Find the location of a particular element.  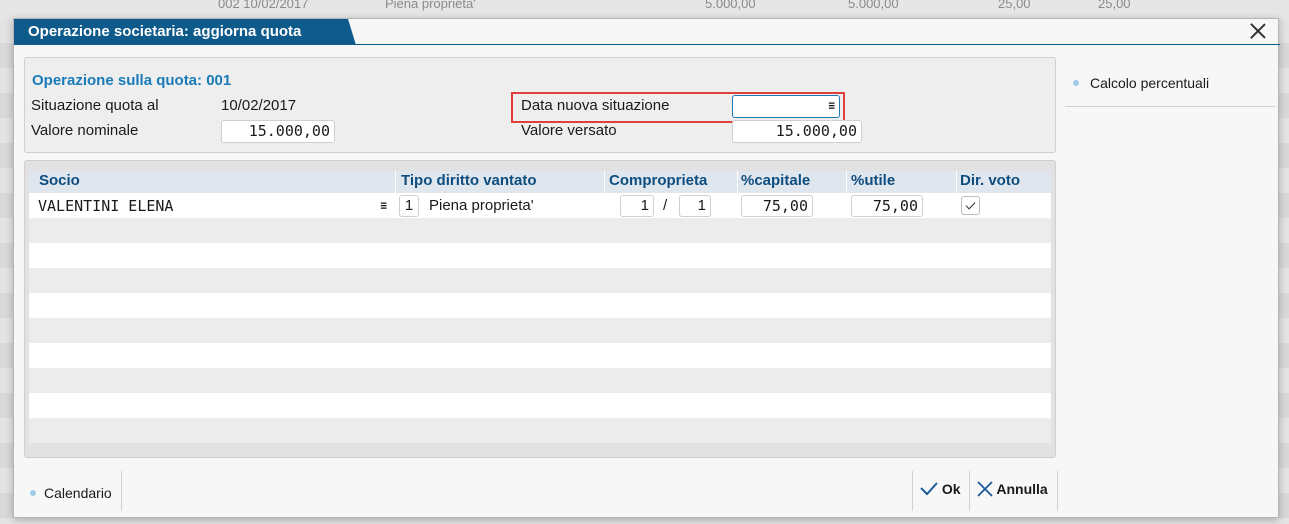

socio-cell: VALENTINI ELENA ≡ is located at coordinates (210, 206).